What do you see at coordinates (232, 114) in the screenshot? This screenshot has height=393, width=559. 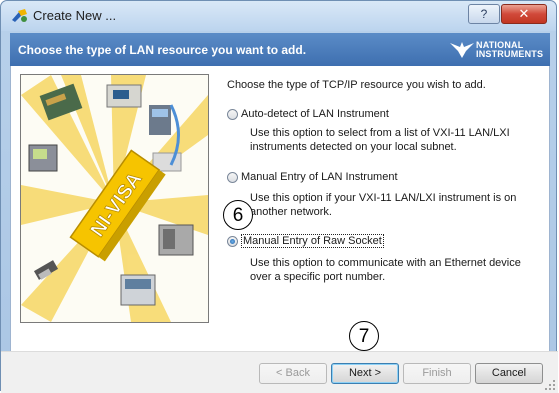 I see `radio-auto-detect-circle` at bounding box center [232, 114].